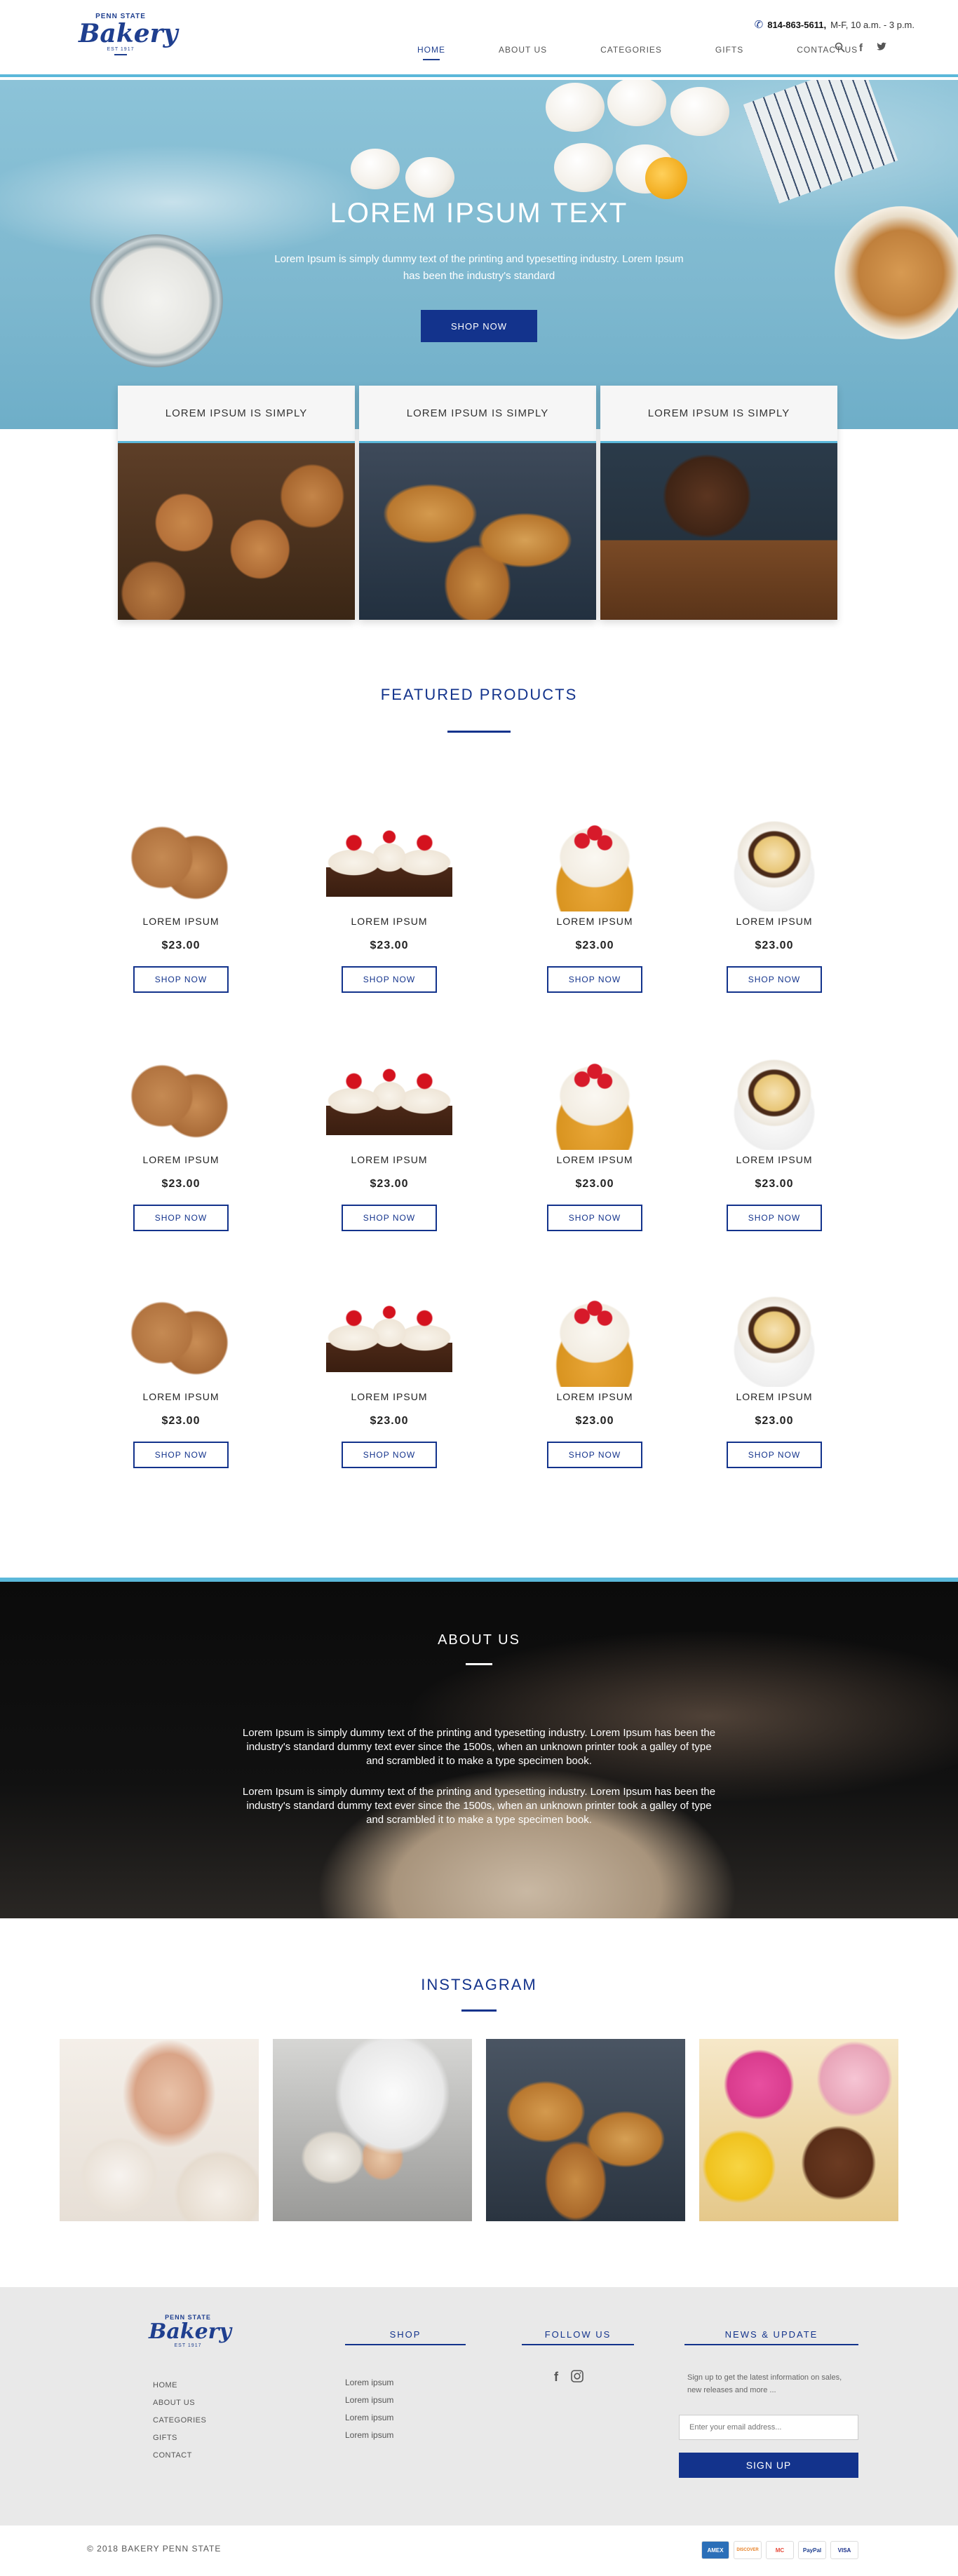  Describe the element at coordinates (523, 53) in the screenshot. I see `nav-about-us: ABOUT US` at that location.